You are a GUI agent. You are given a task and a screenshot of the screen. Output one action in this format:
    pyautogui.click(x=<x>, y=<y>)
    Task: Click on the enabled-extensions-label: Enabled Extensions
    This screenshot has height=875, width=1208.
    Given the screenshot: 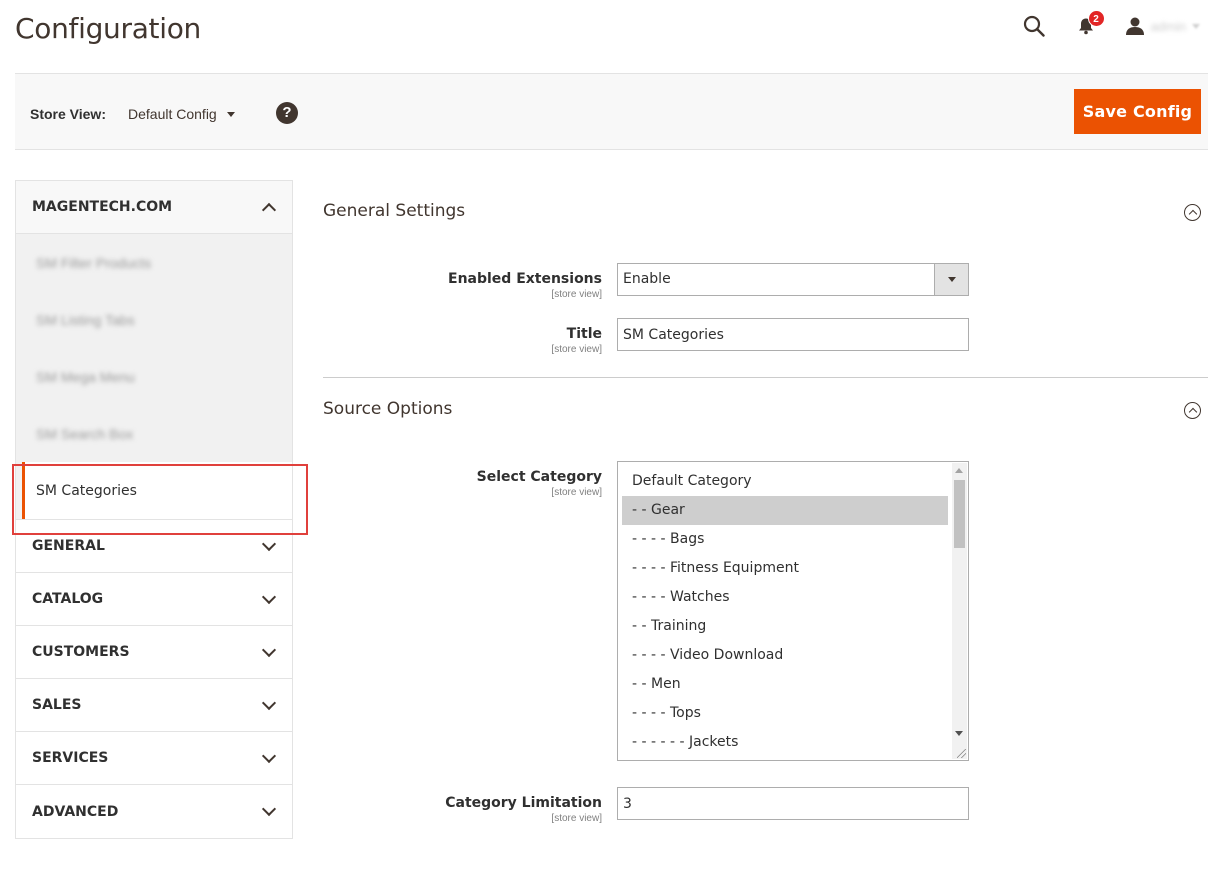 What is the action you would take?
    pyautogui.click(x=525, y=279)
    